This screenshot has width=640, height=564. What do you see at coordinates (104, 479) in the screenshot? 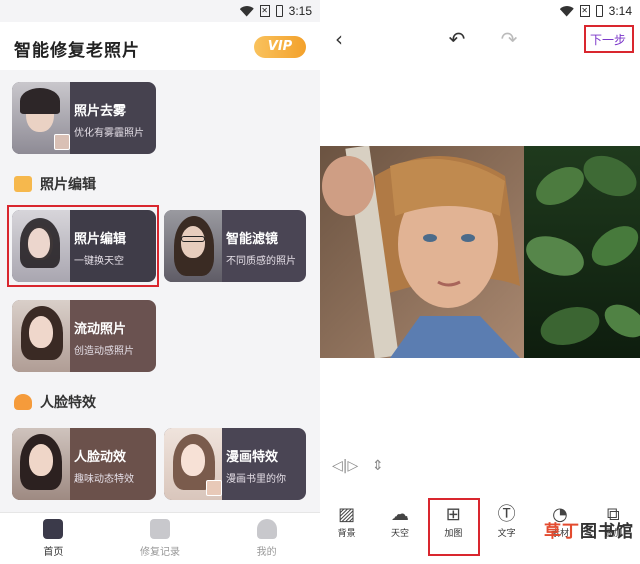
I see `card-subtitle: 趣味动态特效` at bounding box center [104, 479].